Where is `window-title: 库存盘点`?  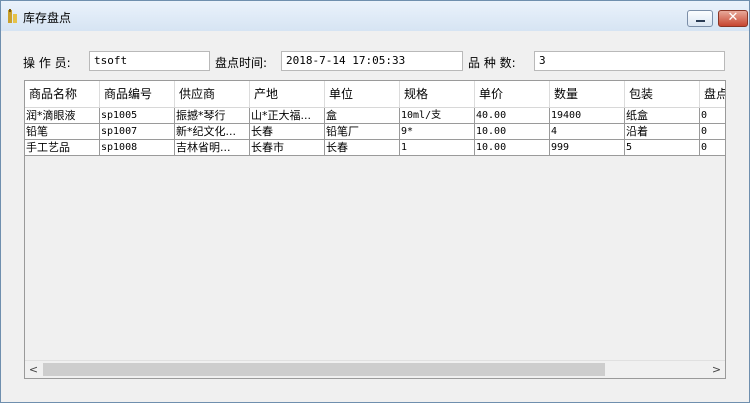 window-title: 库存盘点 is located at coordinates (47, 18).